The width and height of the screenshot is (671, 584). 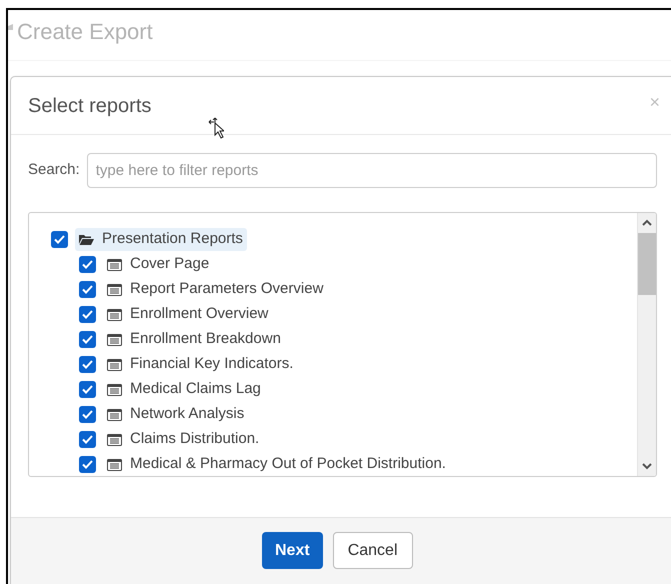 I want to click on tree-item: Claims Distribution., so click(x=183, y=439).